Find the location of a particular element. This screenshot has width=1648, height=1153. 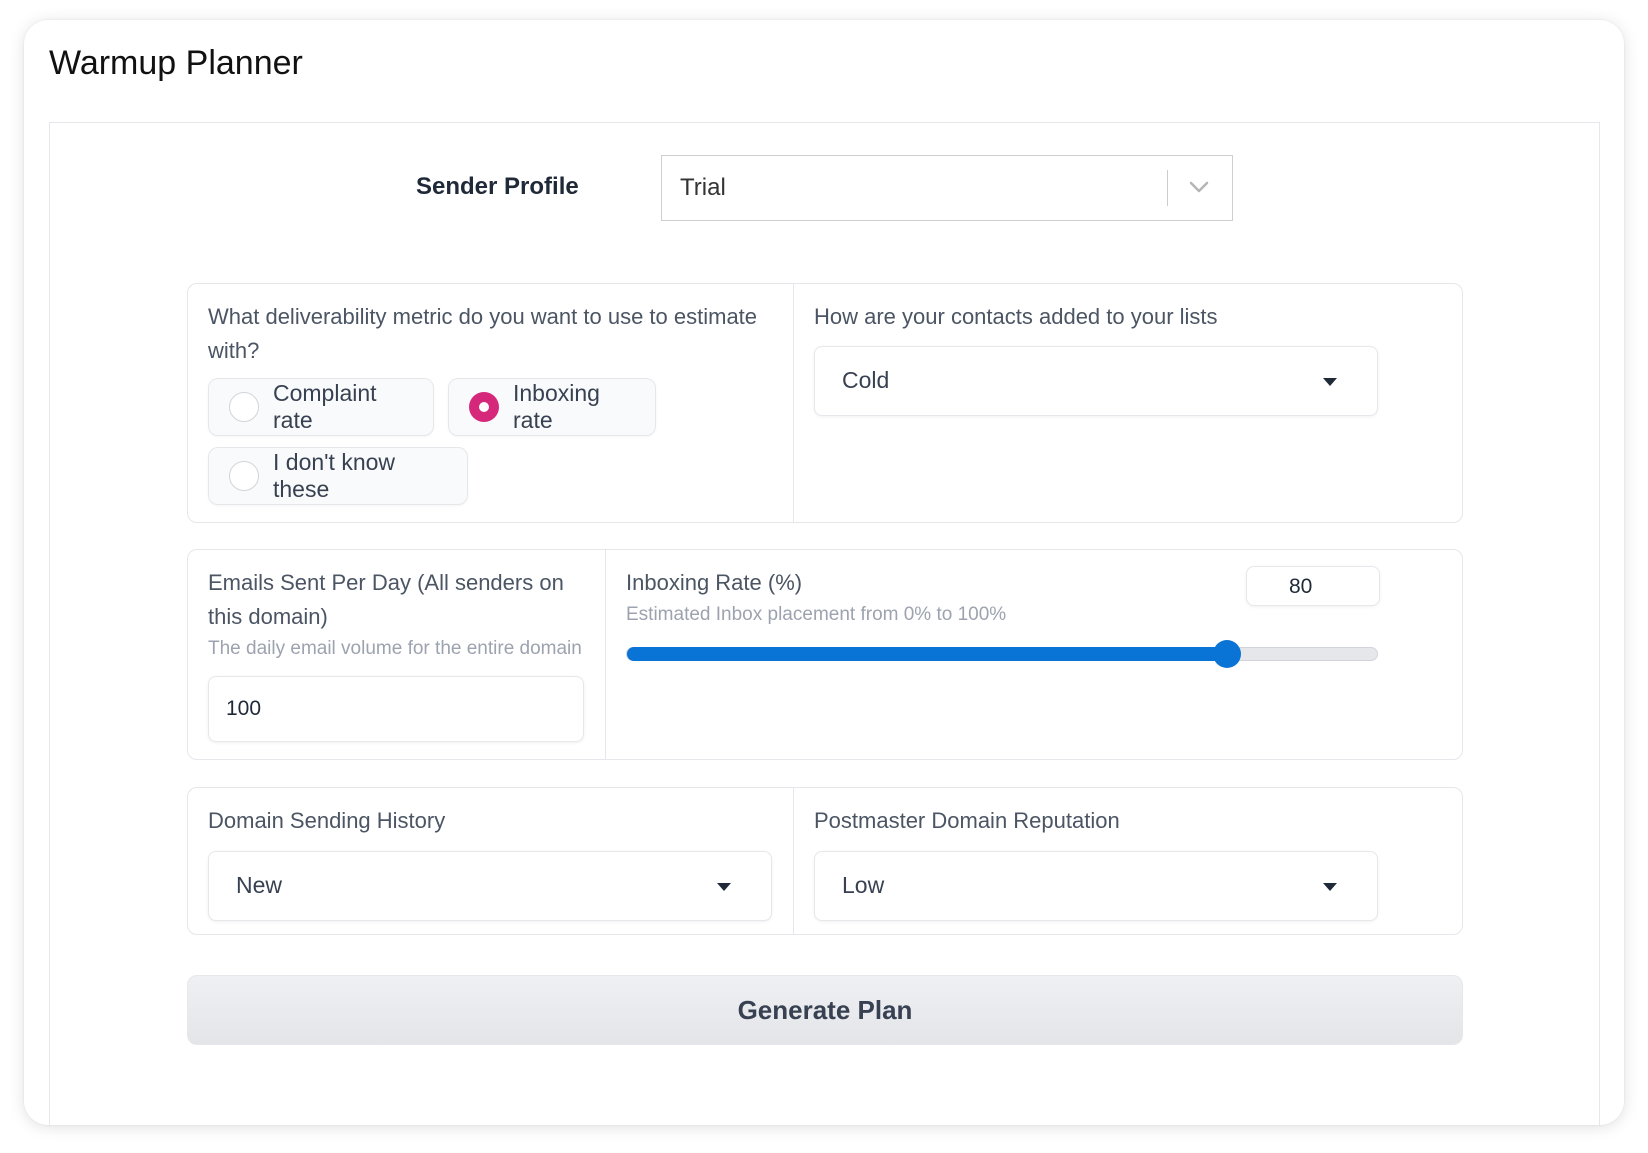

slider-thumb is located at coordinates (1227, 654).